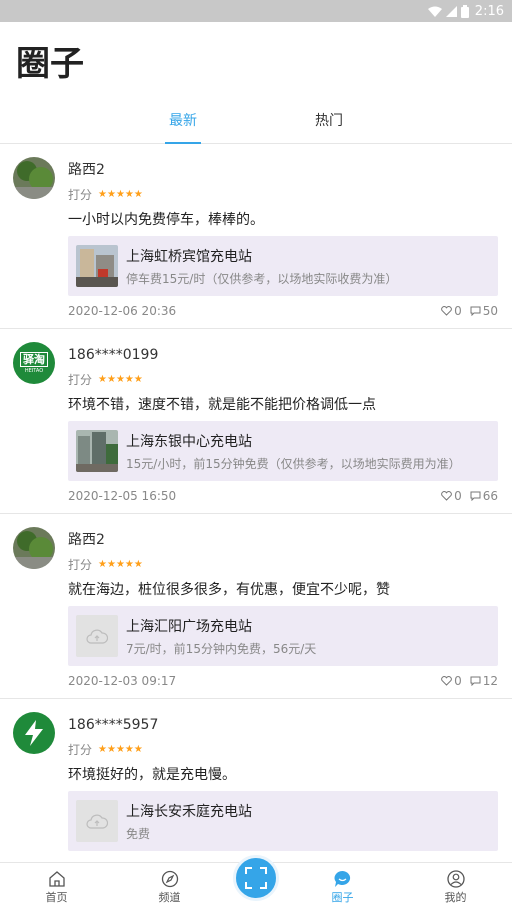  I want to click on nav-mine: 我的, so click(456, 887).